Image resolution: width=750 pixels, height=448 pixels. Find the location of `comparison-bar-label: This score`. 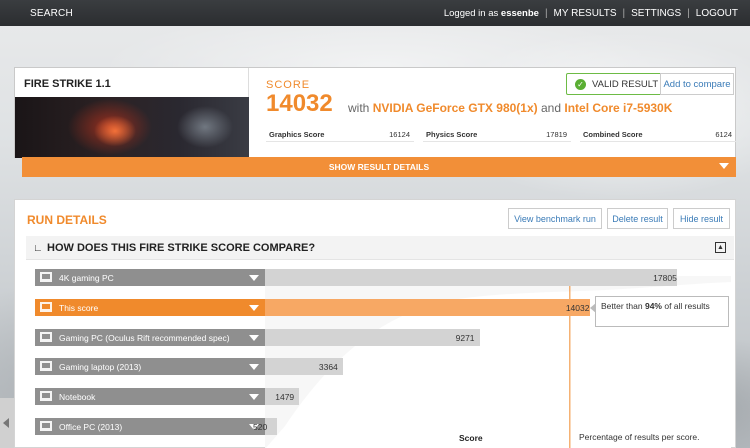

comparison-bar-label: This score is located at coordinates (150, 307).